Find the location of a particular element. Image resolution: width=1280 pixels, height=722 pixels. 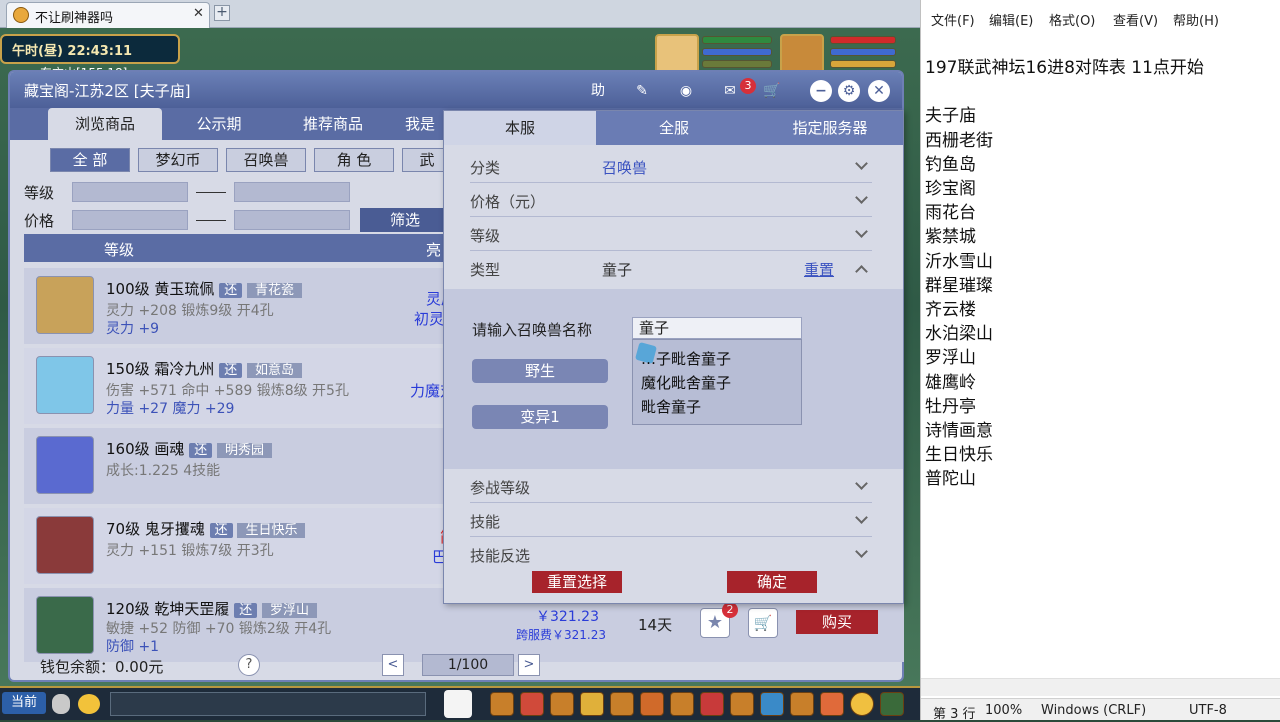

server-tag: 明秀园 is located at coordinates (244, 450).